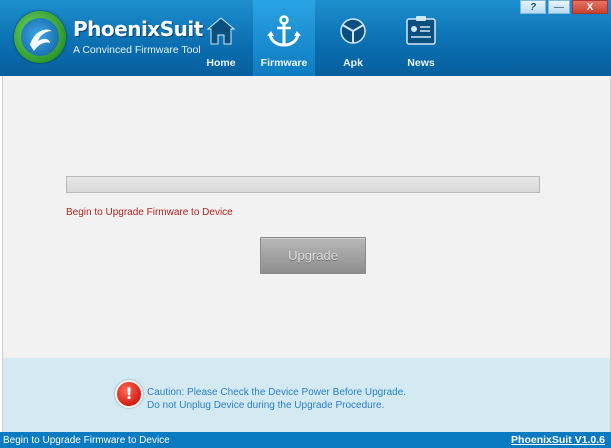 This screenshot has width=611, height=448. What do you see at coordinates (221, 31) in the screenshot?
I see `home-icon` at bounding box center [221, 31].